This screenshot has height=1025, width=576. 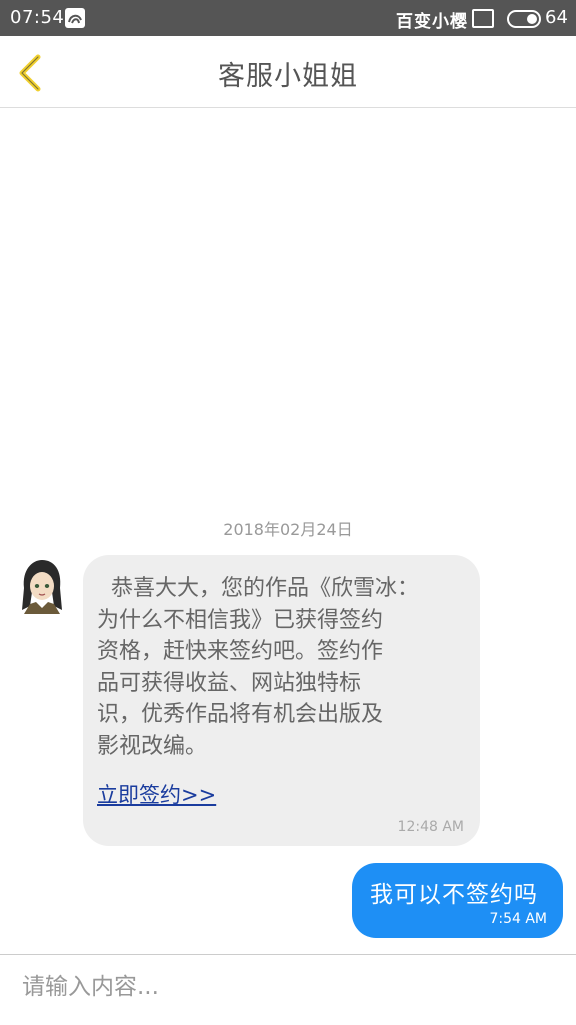 What do you see at coordinates (288, 76) in the screenshot?
I see `page-title: 客服小姐姐` at bounding box center [288, 76].